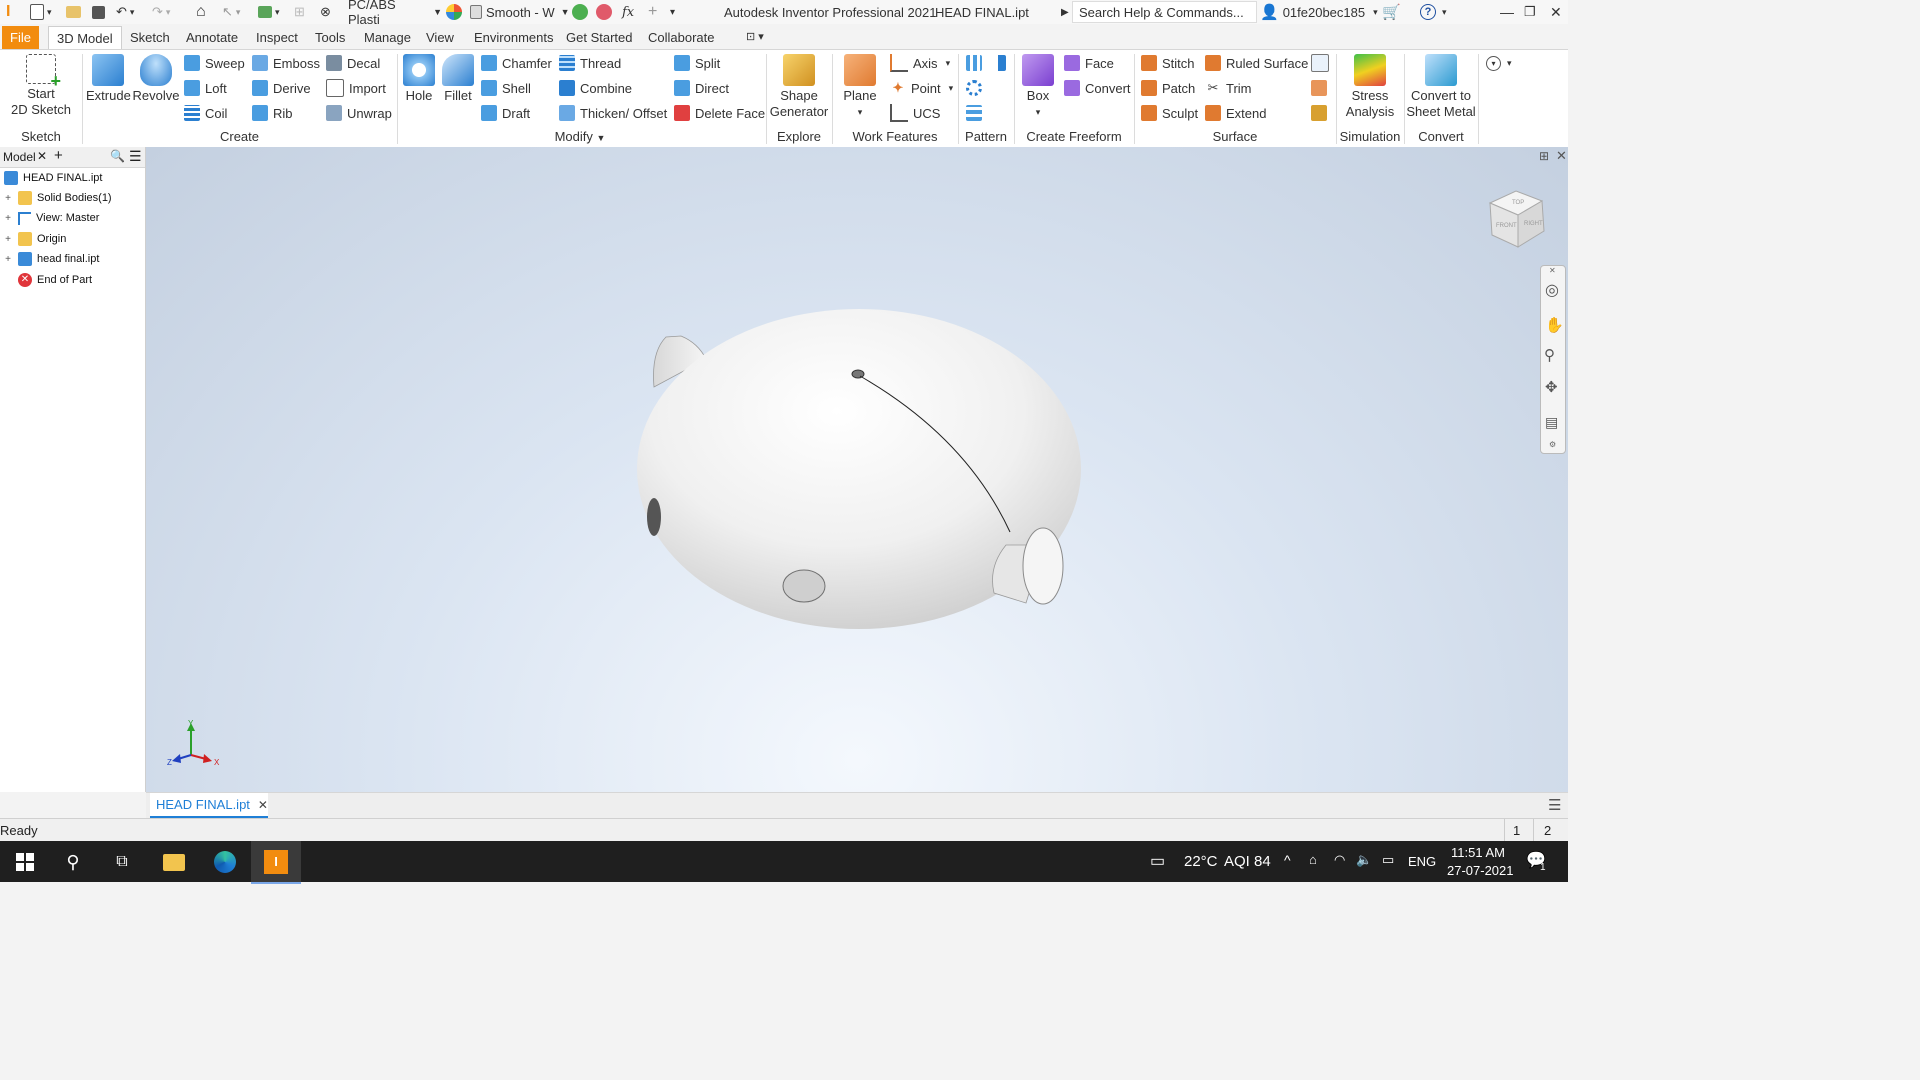 Image resolution: width=1920 pixels, height=1080 pixels. I want to click on delete-face-button: Delete Face, so click(719, 113).